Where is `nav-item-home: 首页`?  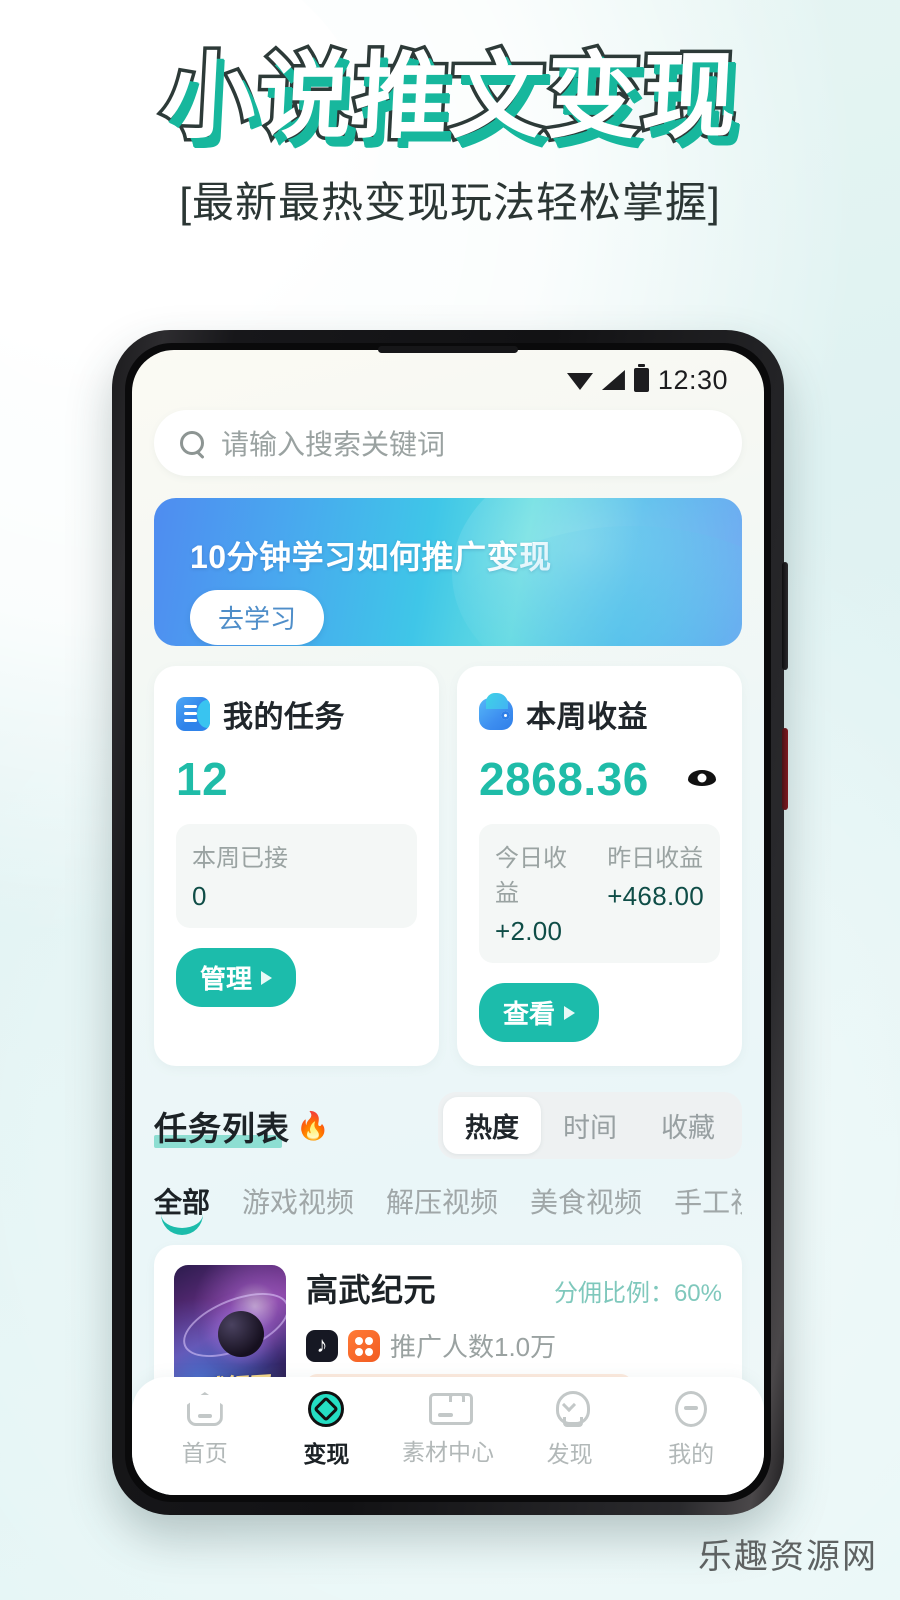
nav-item-home: 首页 is located at coordinates (205, 1430).